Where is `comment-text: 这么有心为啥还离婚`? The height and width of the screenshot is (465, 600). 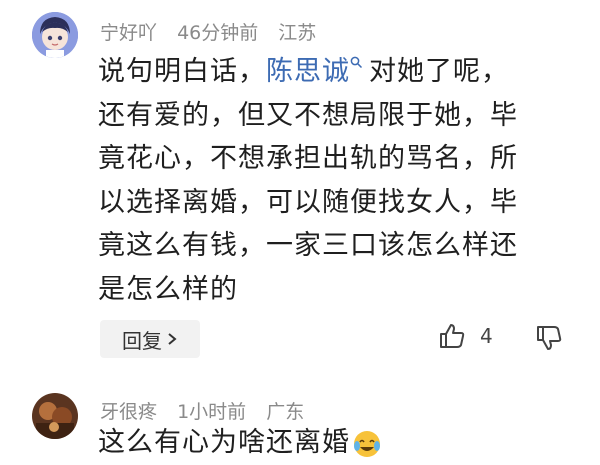
comment-text: 这么有心为啥还离婚 is located at coordinates (338, 443).